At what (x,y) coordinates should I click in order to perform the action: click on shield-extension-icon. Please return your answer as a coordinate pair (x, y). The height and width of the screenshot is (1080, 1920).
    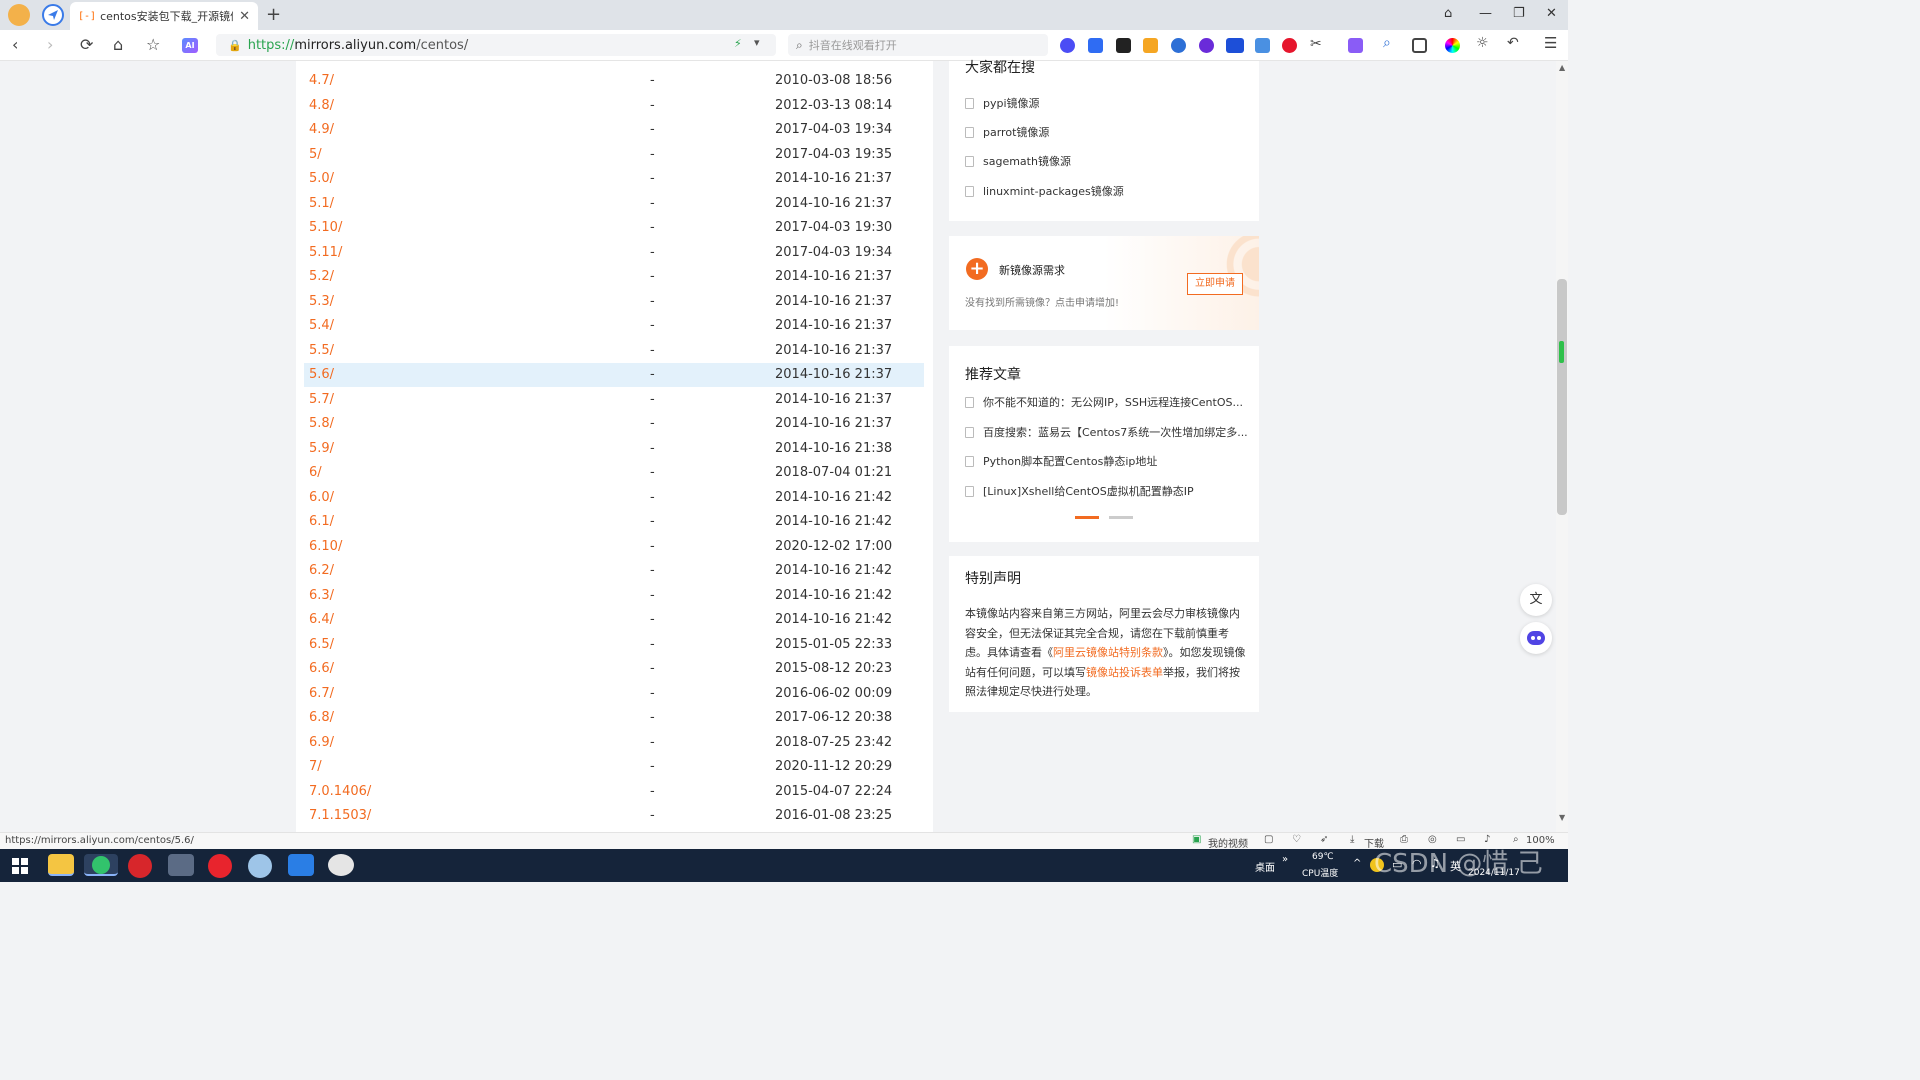
    Looking at the image, I should click on (1178, 45).